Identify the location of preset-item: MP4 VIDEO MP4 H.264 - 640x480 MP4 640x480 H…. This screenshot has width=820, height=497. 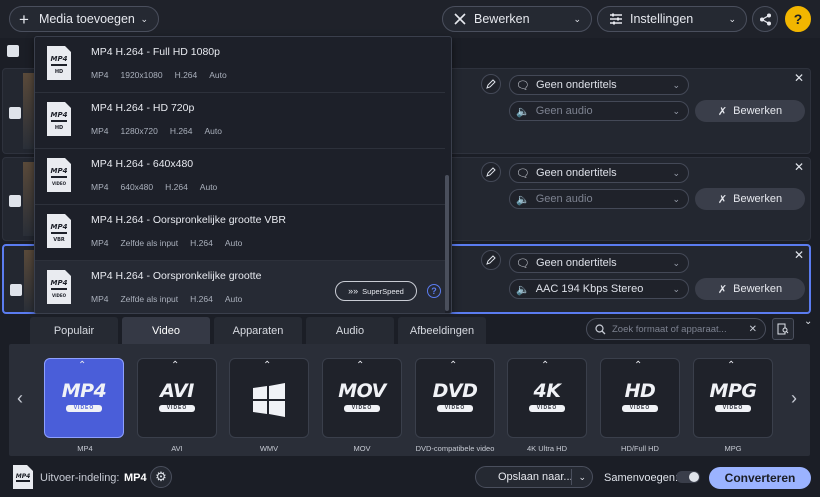
(240, 177).